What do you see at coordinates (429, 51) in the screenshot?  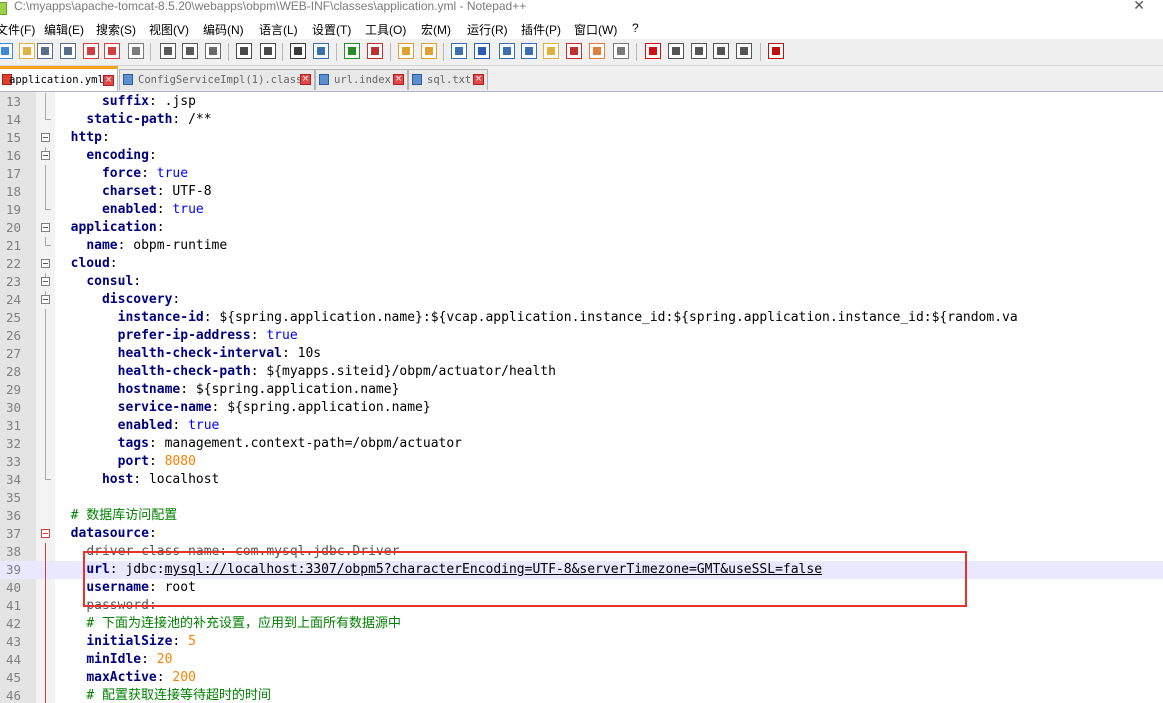 I see `sync-horizontal-icon` at bounding box center [429, 51].